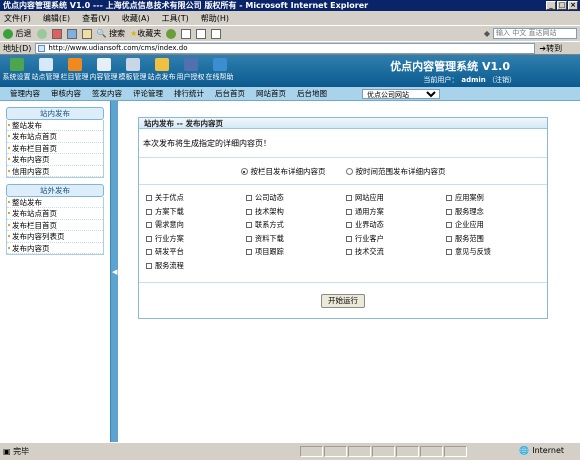  What do you see at coordinates (496, 200) in the screenshot?
I see `checkbox-item: 应用案例` at bounding box center [496, 200].